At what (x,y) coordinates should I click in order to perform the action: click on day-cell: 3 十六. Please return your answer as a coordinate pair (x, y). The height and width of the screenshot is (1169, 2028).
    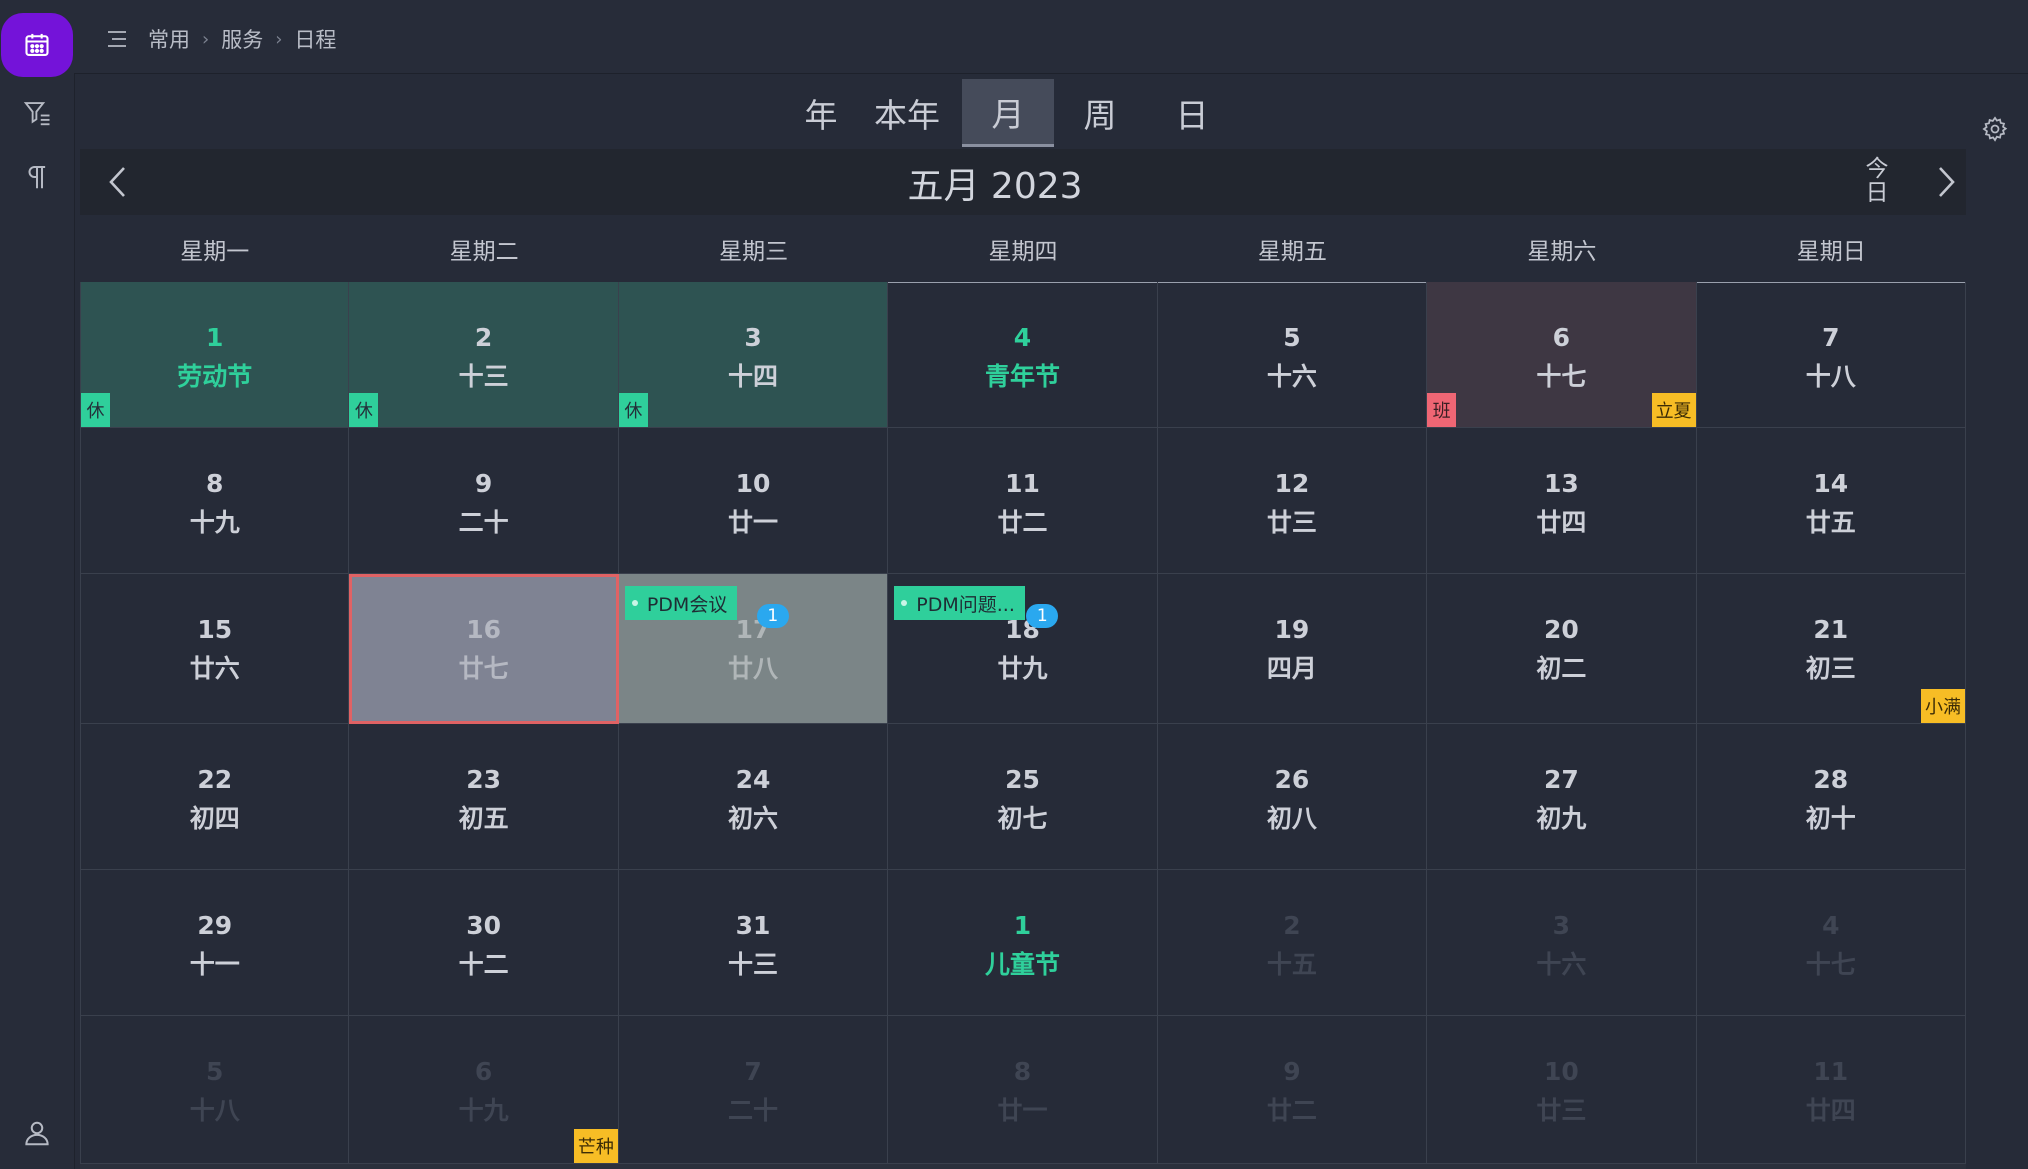
    Looking at the image, I should click on (1562, 943).